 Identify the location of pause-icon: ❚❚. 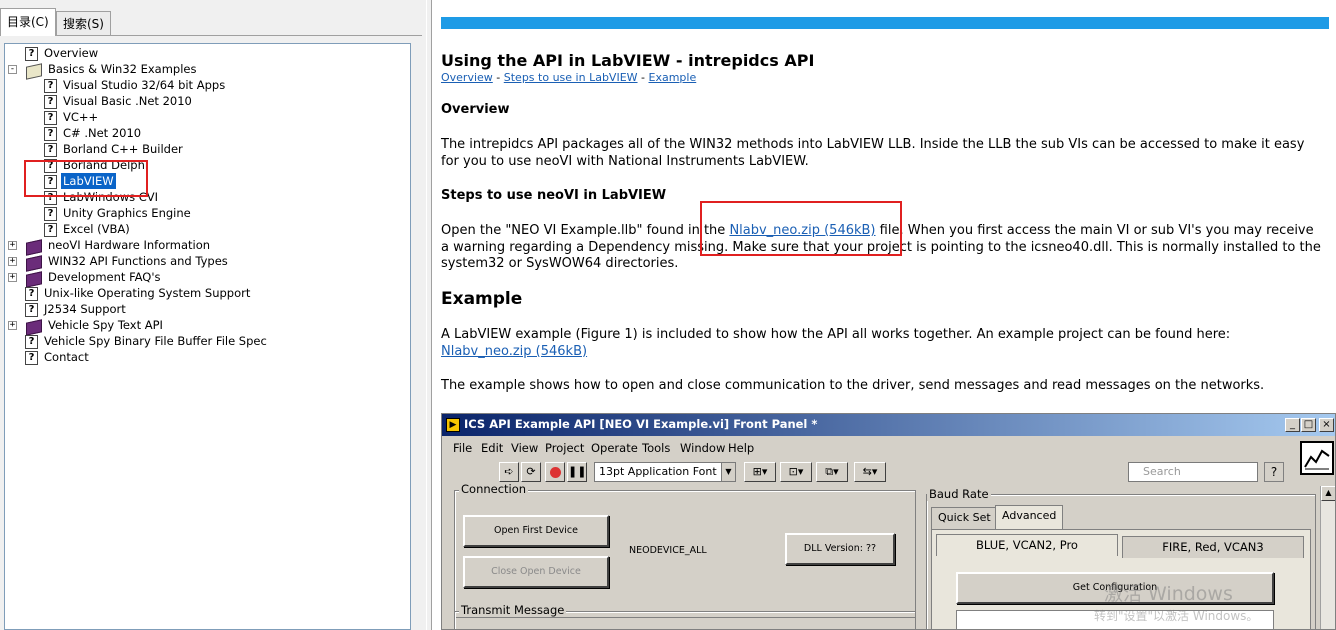
(577, 472).